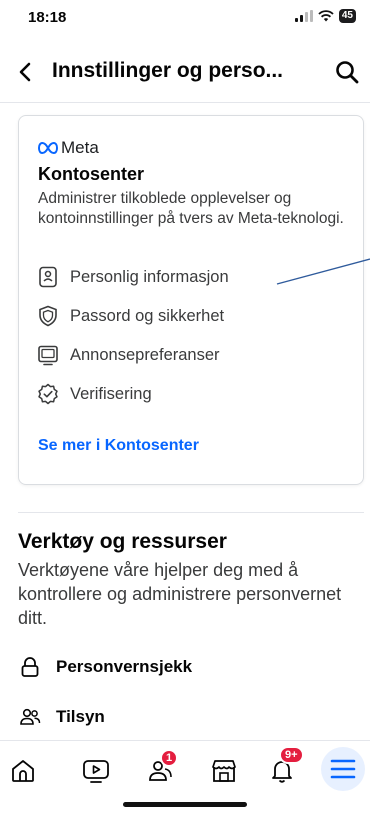 The width and height of the screenshot is (370, 814). I want to click on card-item-ad-preferences: Annonsepreferanser, so click(128, 355).